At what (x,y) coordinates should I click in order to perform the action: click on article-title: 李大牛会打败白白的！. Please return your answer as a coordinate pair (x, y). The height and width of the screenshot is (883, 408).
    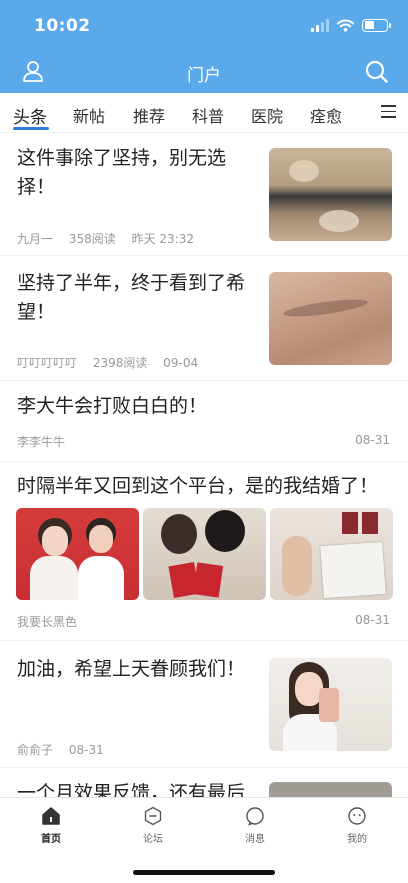
    Looking at the image, I should click on (202, 406).